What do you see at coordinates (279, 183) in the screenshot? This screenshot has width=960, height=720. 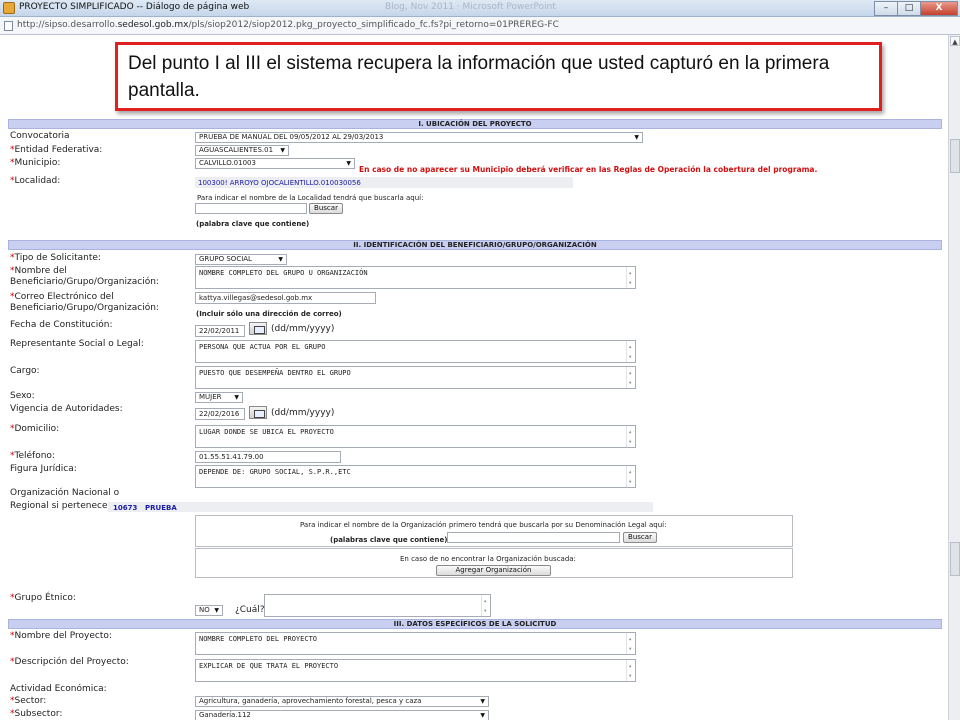 I see `localidad-value: 100300! ARROYO OJOCALIENTILLO.010030056` at bounding box center [279, 183].